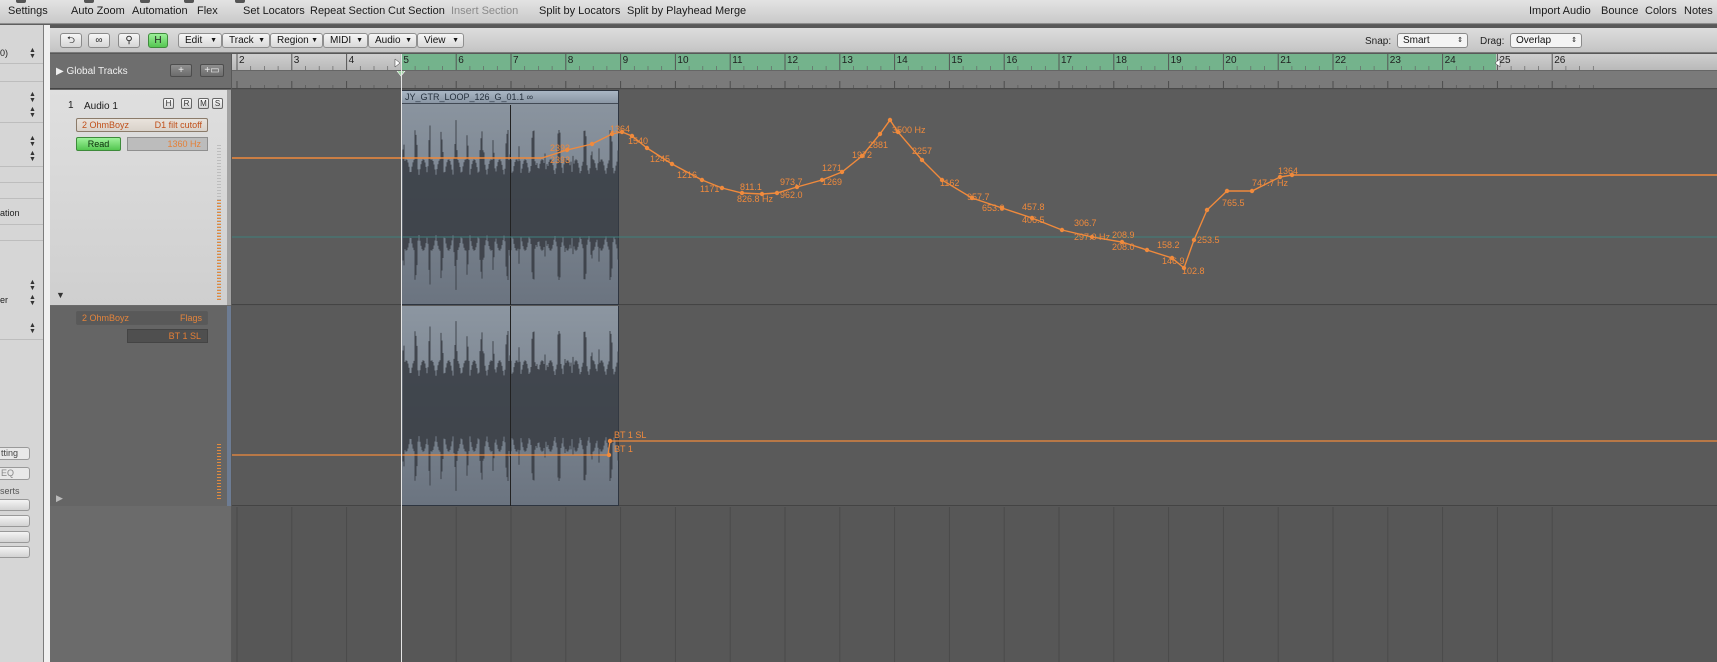 The image size is (1717, 662). What do you see at coordinates (274, 11) in the screenshot?
I see `set-locators-button: Set Locators` at bounding box center [274, 11].